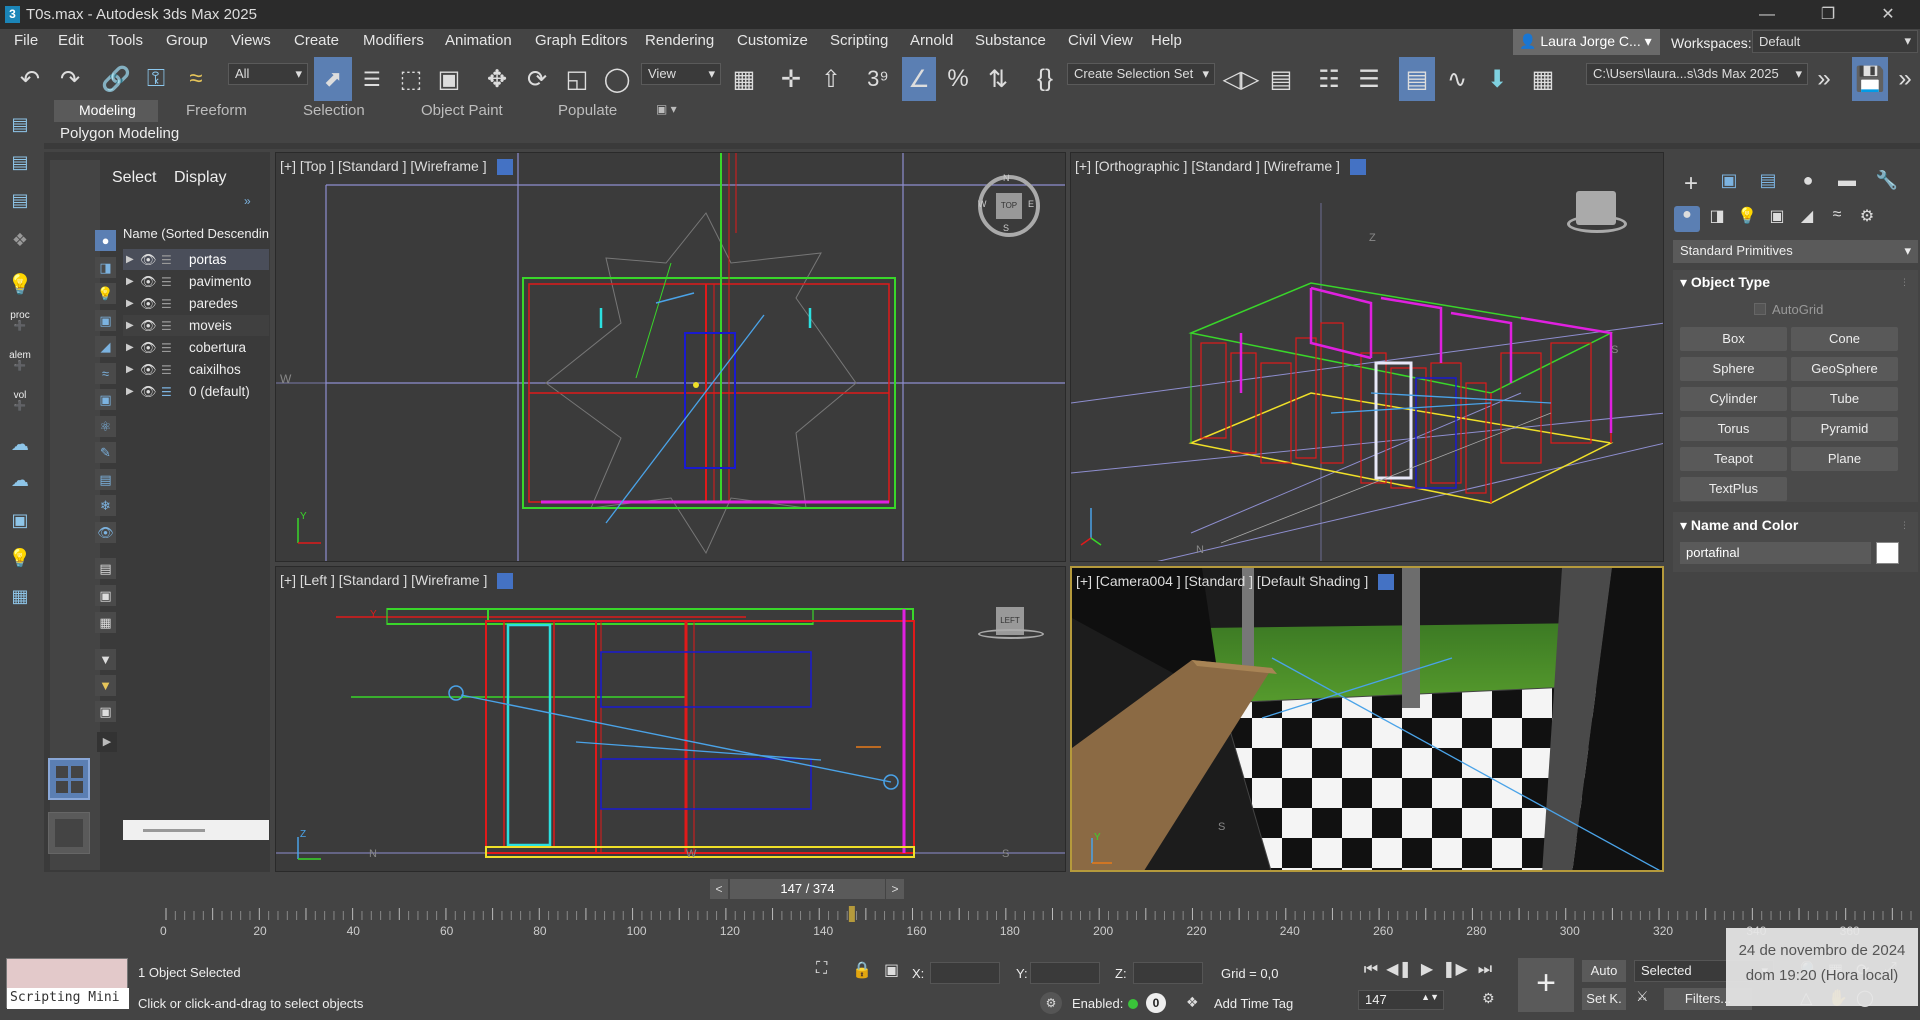  What do you see at coordinates (105, 373) in the screenshot?
I see `display-spacewarps-icon: ≈` at bounding box center [105, 373].